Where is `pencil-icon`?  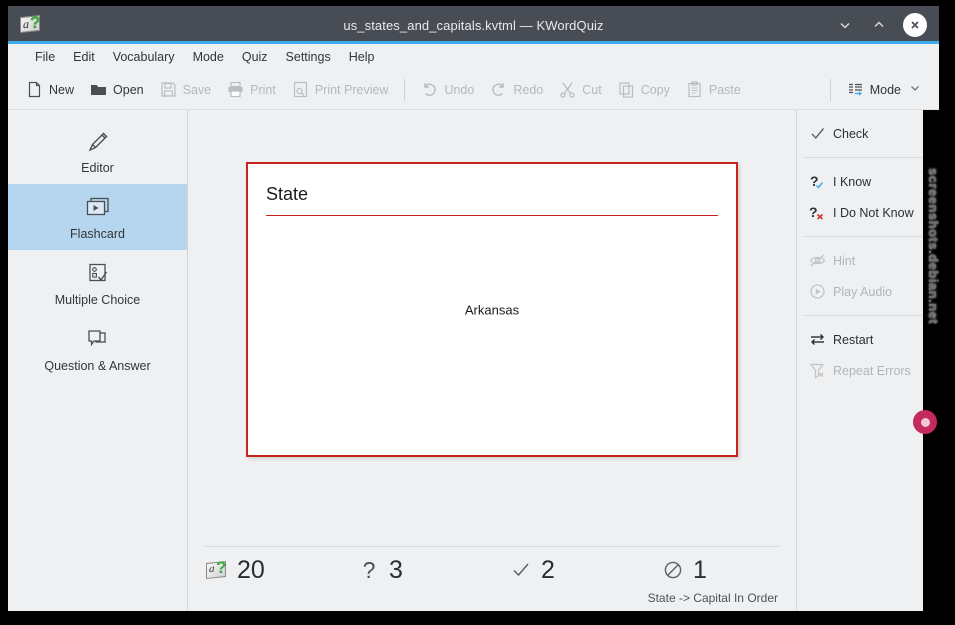 pencil-icon is located at coordinates (97, 142).